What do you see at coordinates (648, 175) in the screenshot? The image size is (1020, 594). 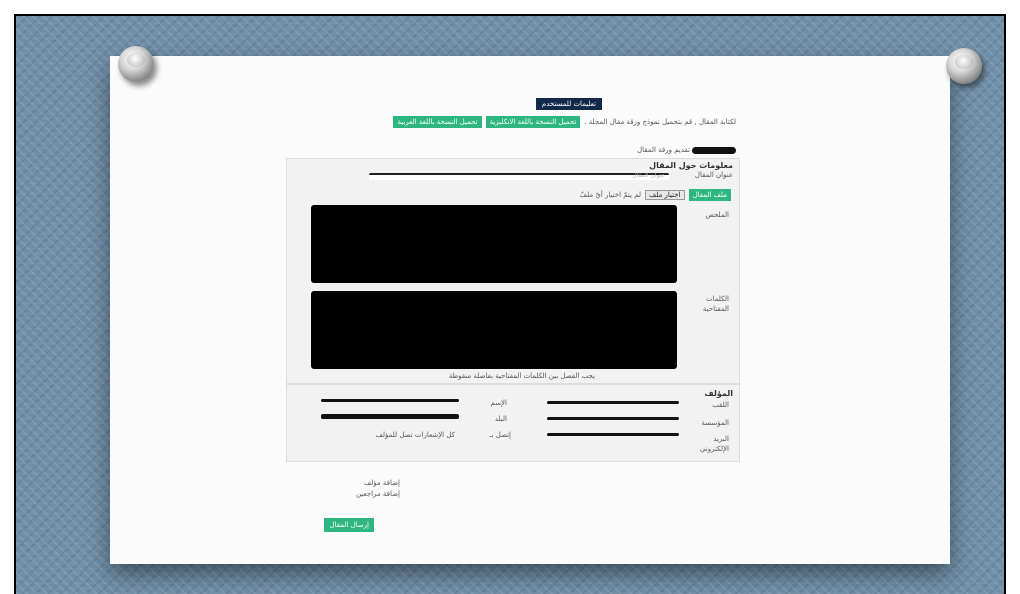 I see `title-placeholder: عنوان المقال` at bounding box center [648, 175].